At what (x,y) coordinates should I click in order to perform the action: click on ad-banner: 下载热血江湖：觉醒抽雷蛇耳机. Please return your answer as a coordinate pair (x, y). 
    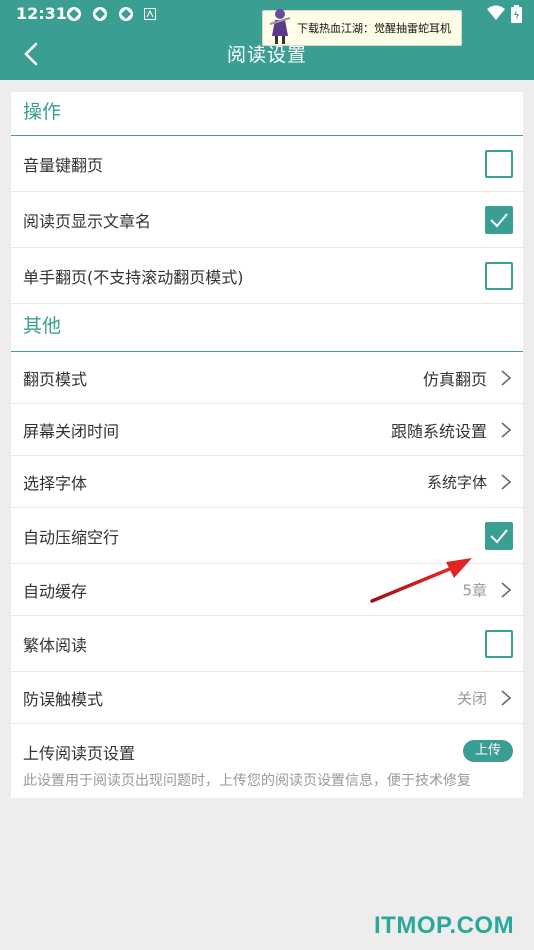
    Looking at the image, I should click on (362, 27).